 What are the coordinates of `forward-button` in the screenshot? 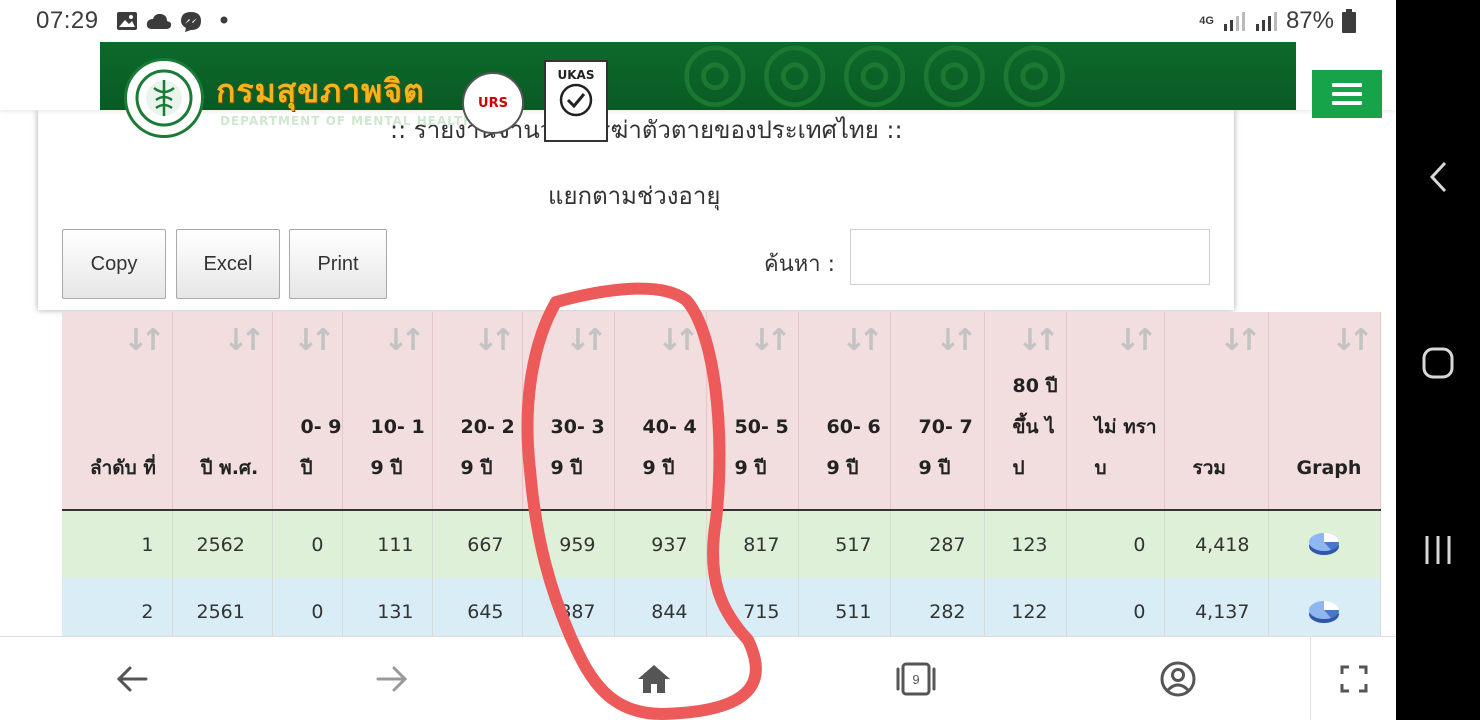 It's located at (392, 678).